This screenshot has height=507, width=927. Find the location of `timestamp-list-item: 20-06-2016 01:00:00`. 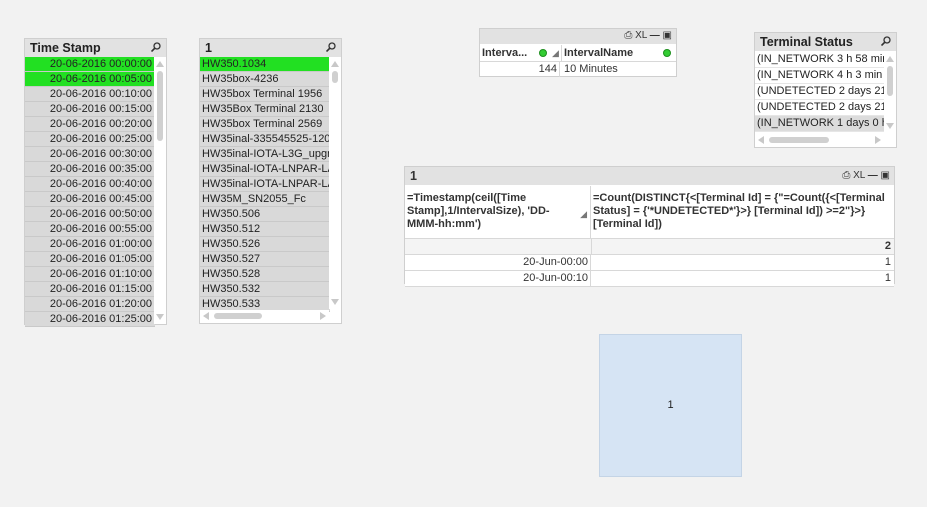

timestamp-list-item: 20-06-2016 01:00:00 is located at coordinates (90, 244).